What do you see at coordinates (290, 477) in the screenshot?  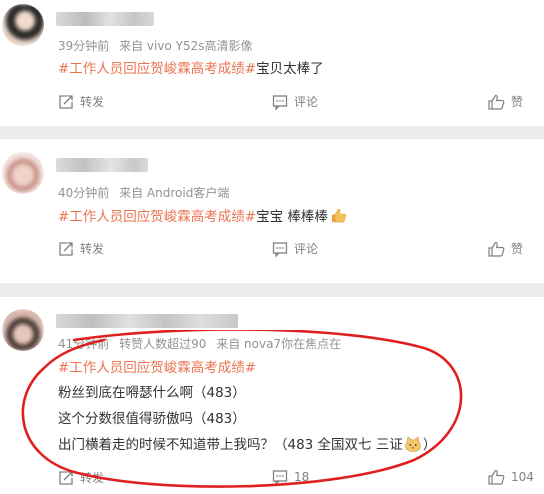 I see `comment-button: 18` at bounding box center [290, 477].